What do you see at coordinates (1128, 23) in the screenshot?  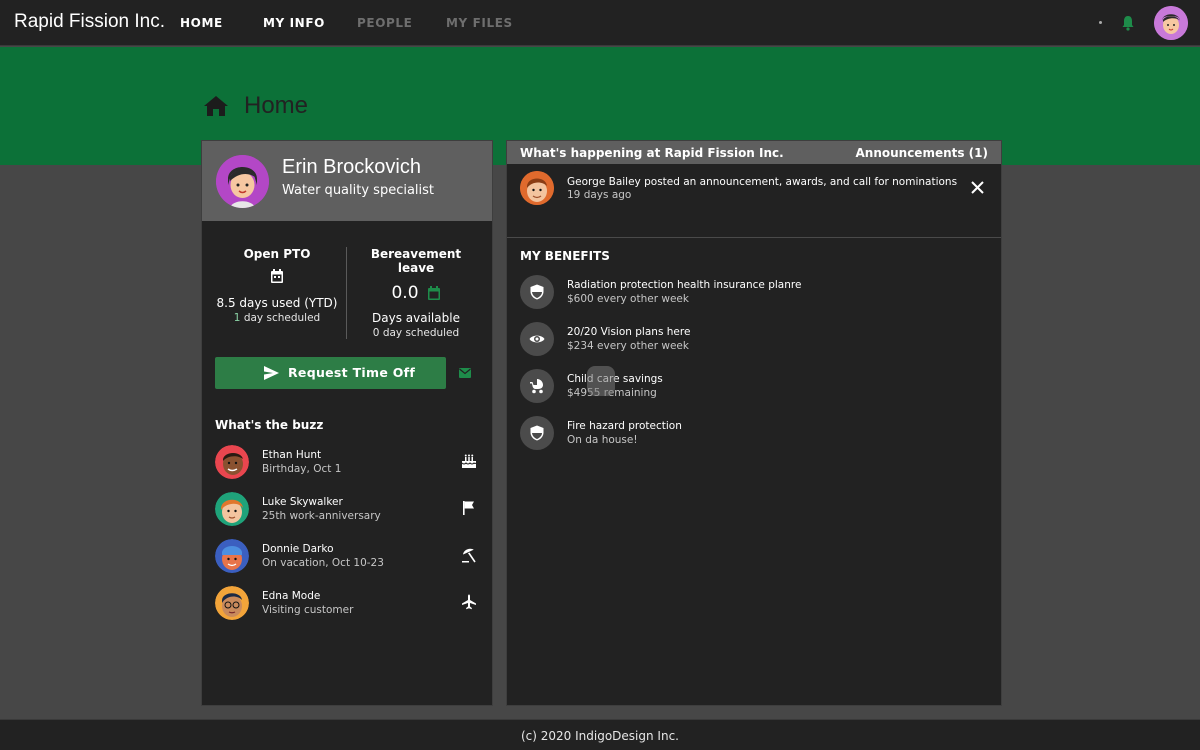 I see `bell-icon` at bounding box center [1128, 23].